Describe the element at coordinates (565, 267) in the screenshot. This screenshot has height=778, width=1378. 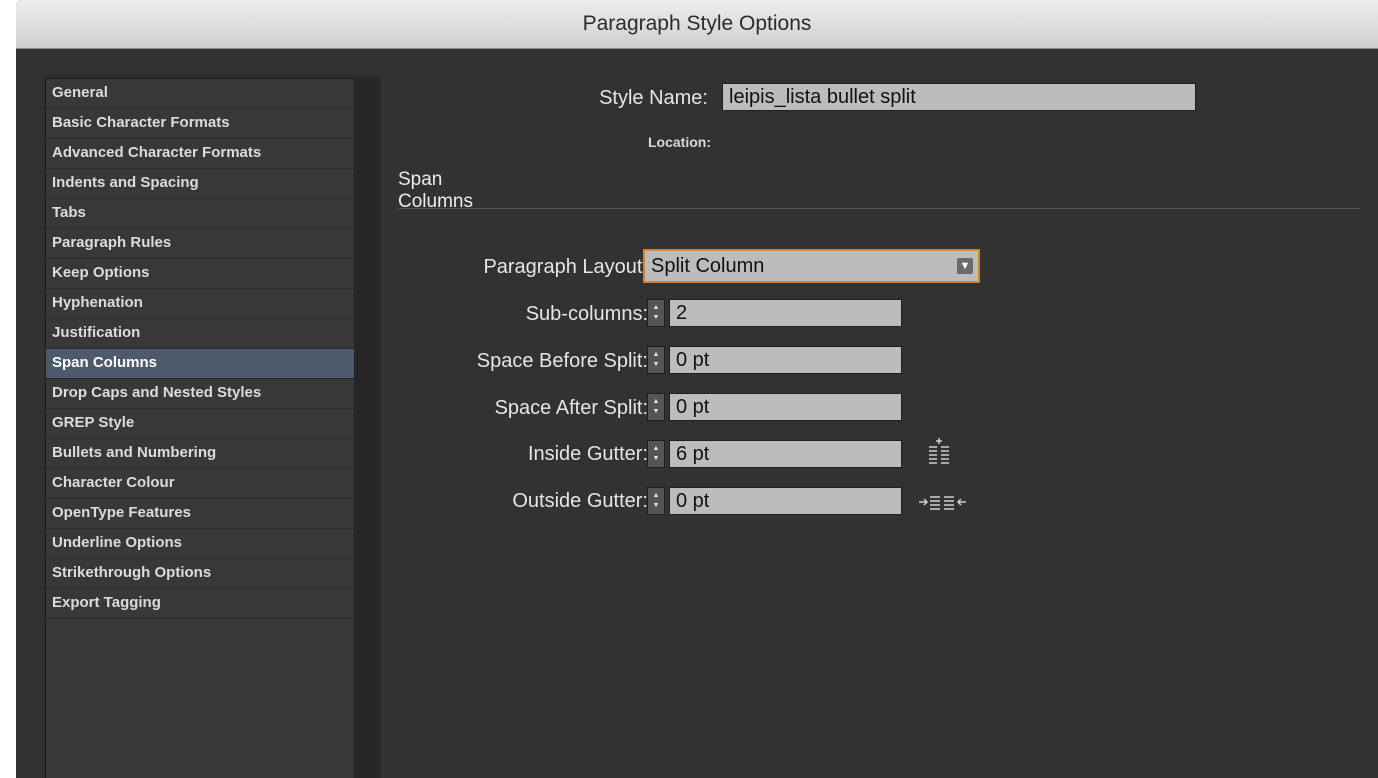
I see `paragraph-layout-label: Paragraph Layout:` at that location.